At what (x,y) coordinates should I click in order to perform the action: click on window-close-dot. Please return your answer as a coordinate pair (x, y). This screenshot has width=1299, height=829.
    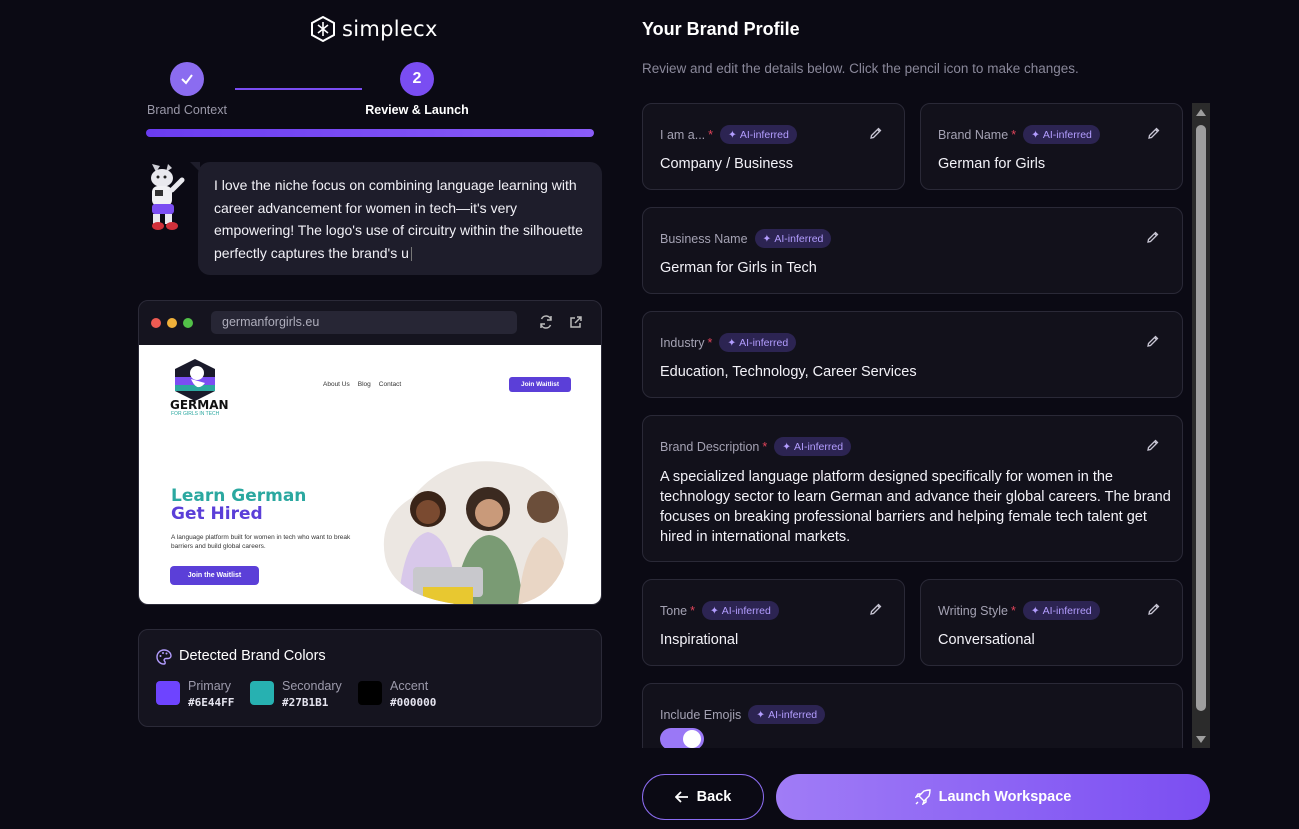
    Looking at the image, I should click on (156, 323).